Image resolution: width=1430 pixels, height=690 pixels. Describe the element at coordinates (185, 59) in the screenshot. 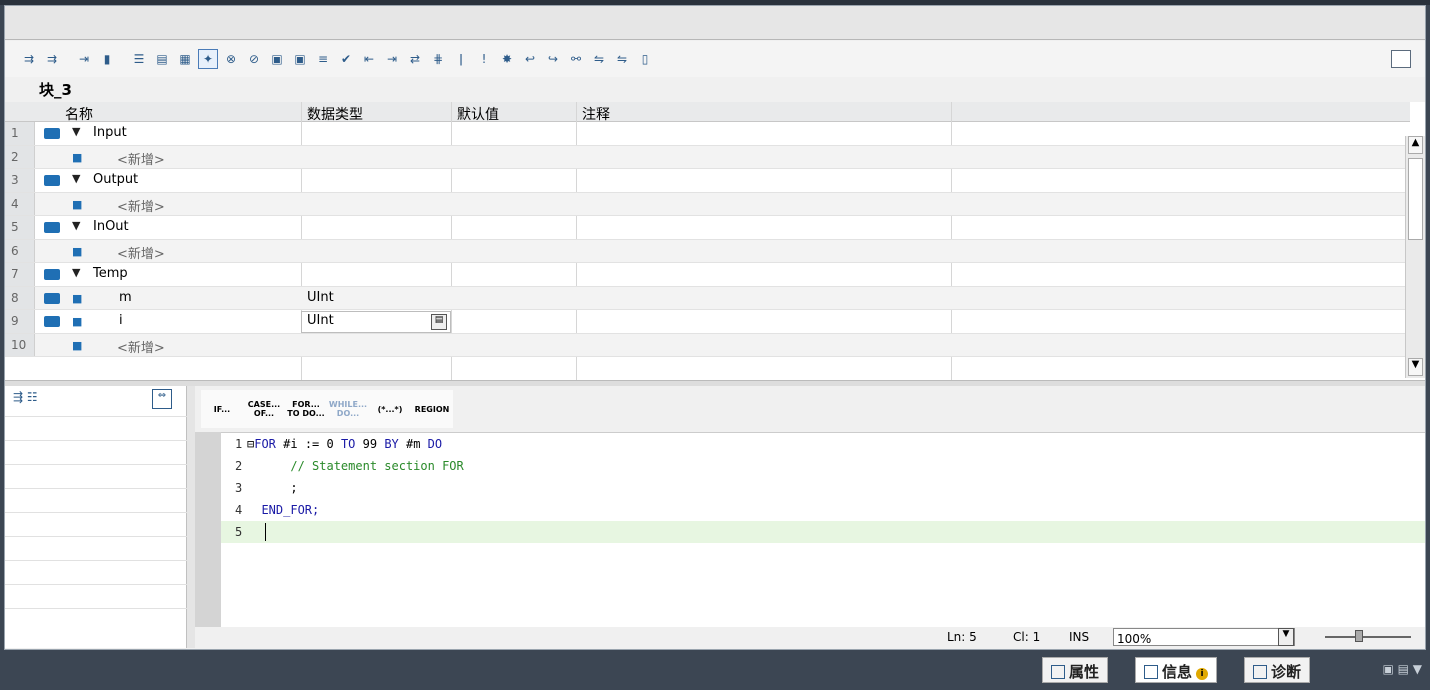

I see `grid-expand-icon: ▦` at that location.